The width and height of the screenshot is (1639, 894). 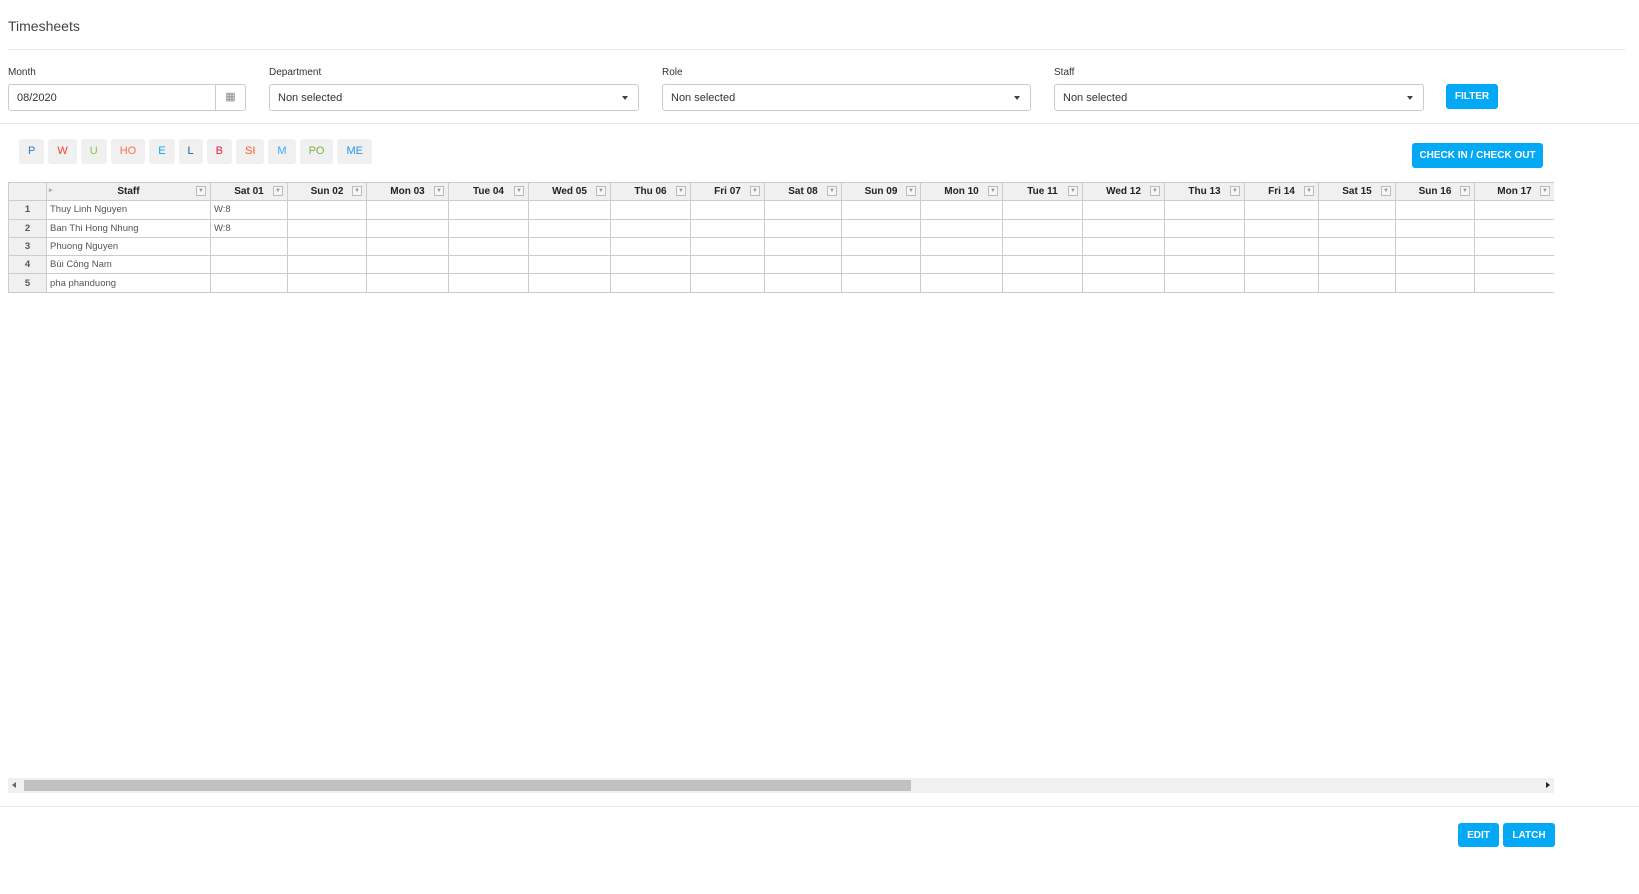 What do you see at coordinates (881, 192) in the screenshot?
I see `column-header: Sun 09 ▼` at bounding box center [881, 192].